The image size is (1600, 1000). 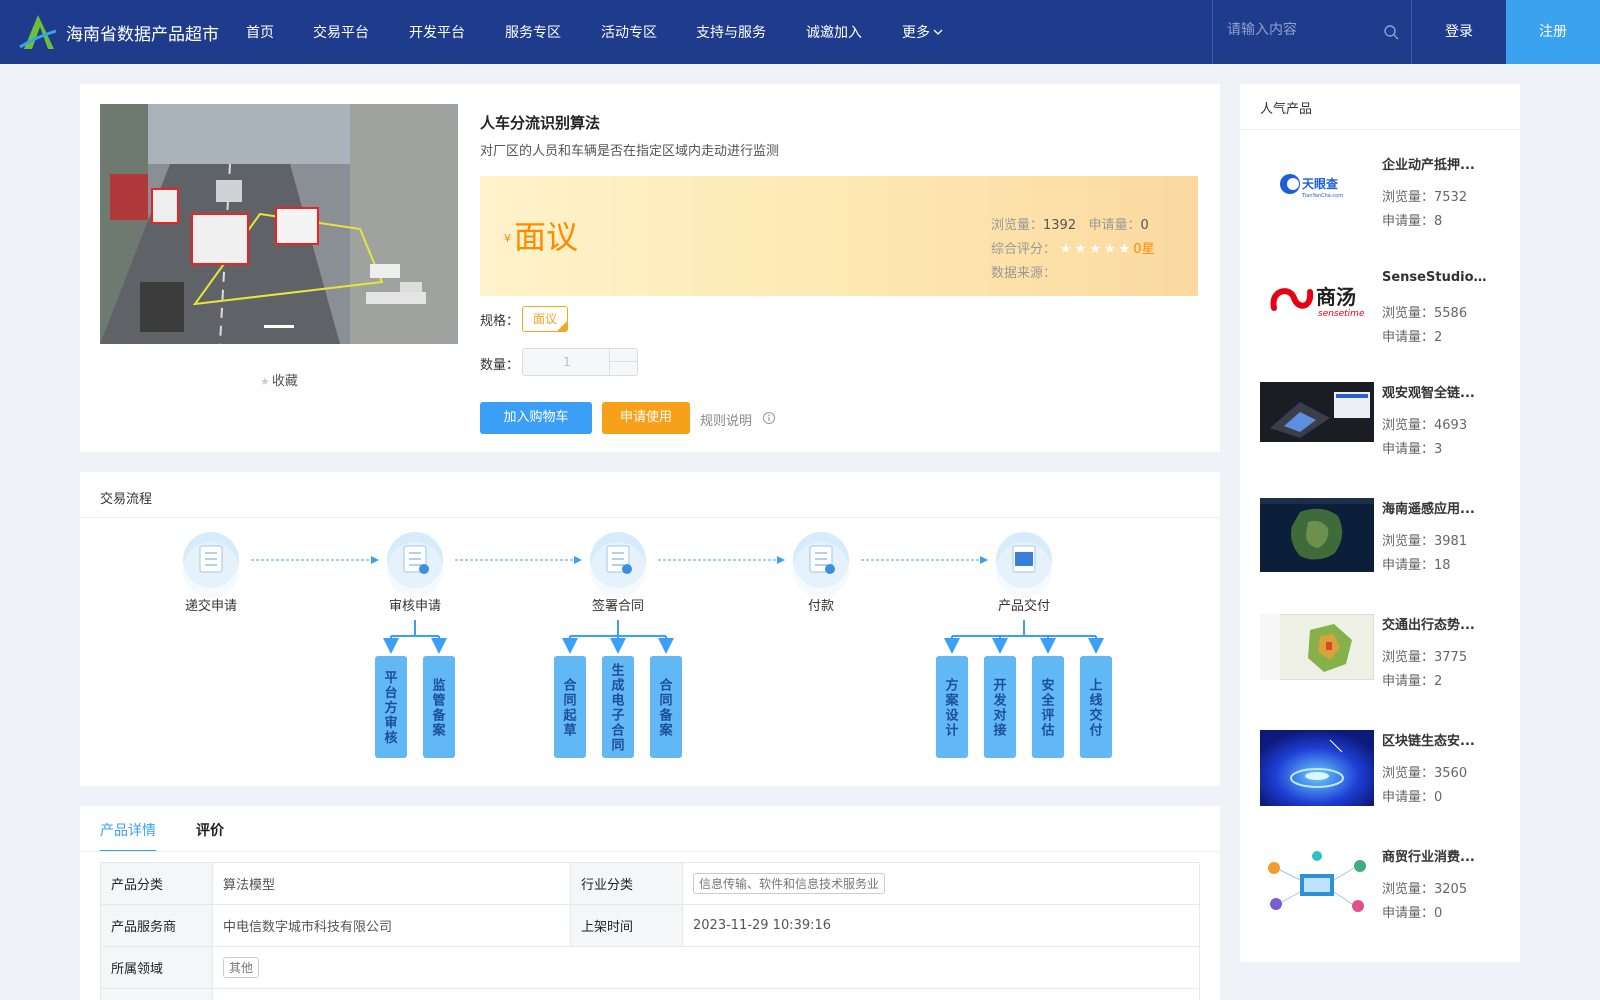 I want to click on substep-label: 上线交付, so click(x=1095, y=709).